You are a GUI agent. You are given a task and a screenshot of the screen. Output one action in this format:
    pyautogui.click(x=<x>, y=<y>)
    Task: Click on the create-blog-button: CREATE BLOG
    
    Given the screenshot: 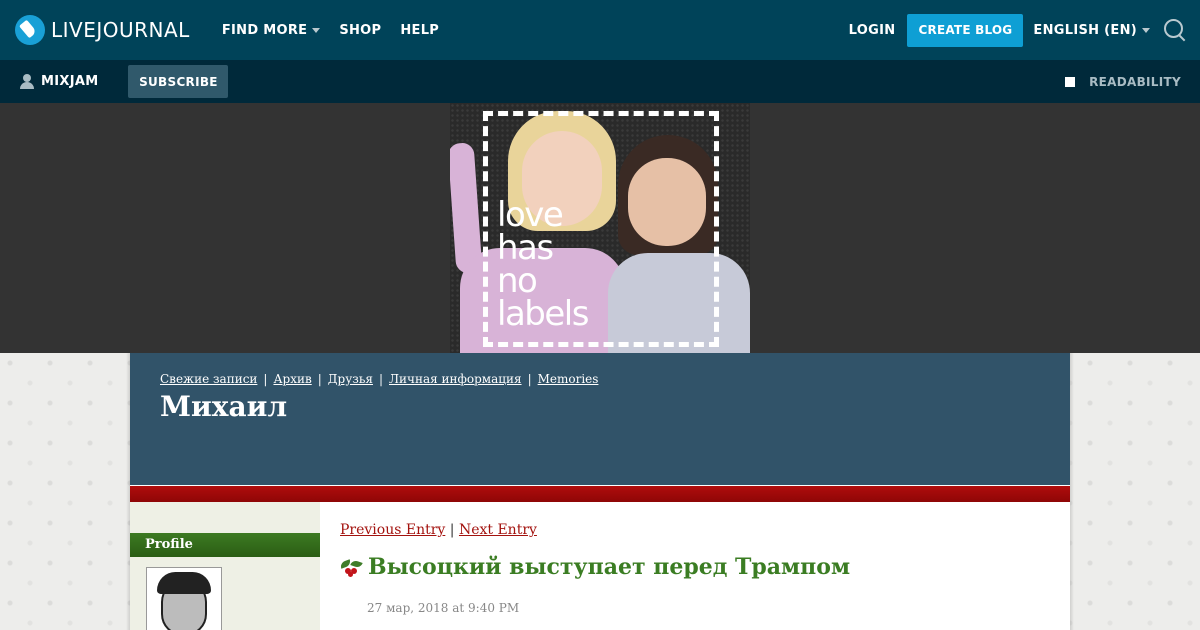 What is the action you would take?
    pyautogui.click(x=965, y=30)
    